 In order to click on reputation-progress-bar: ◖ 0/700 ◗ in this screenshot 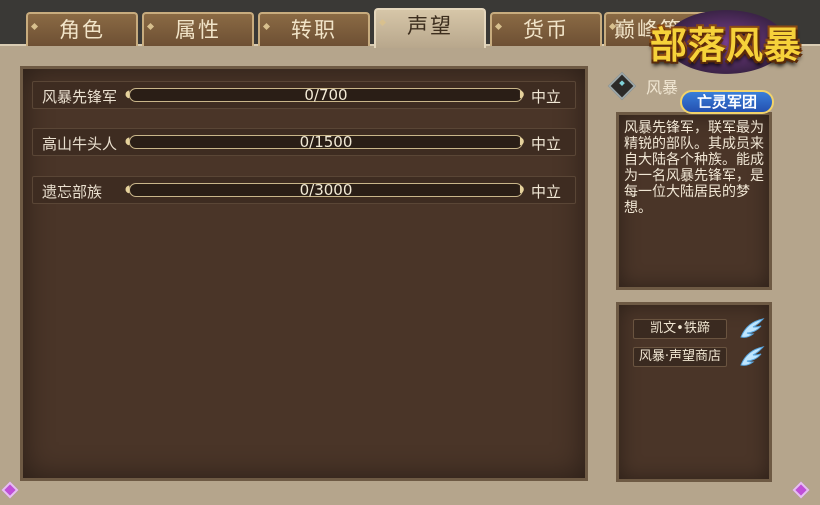, I will do `click(324, 95)`.